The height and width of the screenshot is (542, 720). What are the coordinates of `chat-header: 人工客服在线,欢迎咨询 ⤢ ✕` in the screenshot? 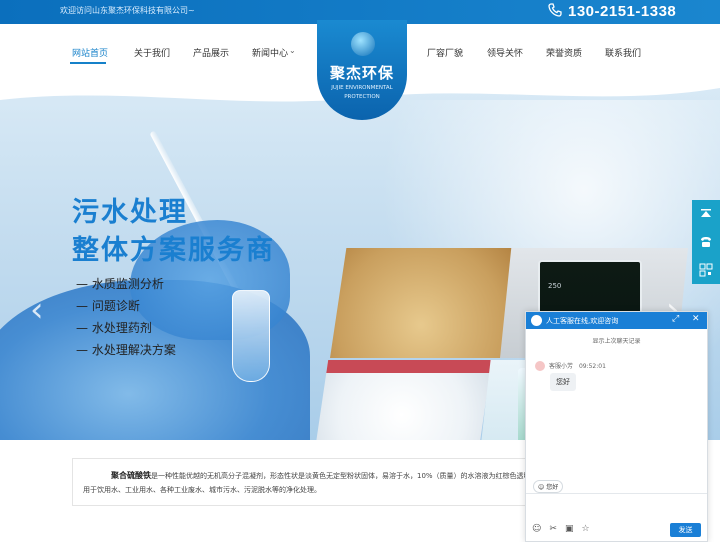 It's located at (616, 320).